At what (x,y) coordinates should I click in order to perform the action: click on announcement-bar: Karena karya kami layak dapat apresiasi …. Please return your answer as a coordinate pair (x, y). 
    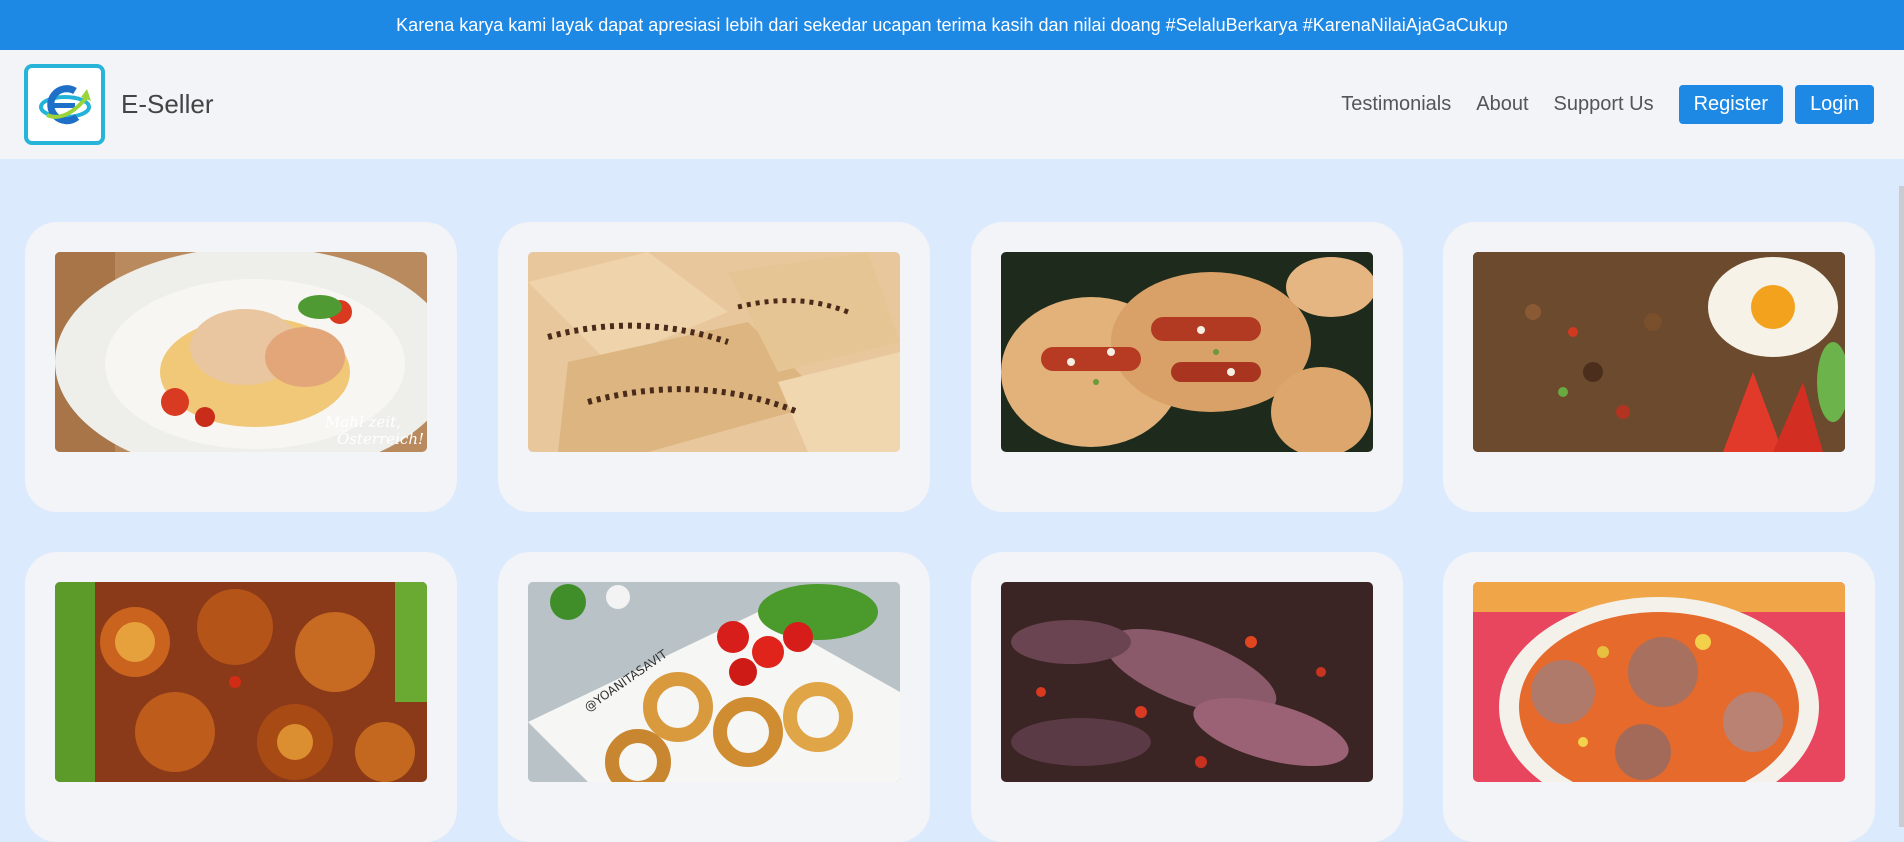
    Looking at the image, I should click on (952, 25).